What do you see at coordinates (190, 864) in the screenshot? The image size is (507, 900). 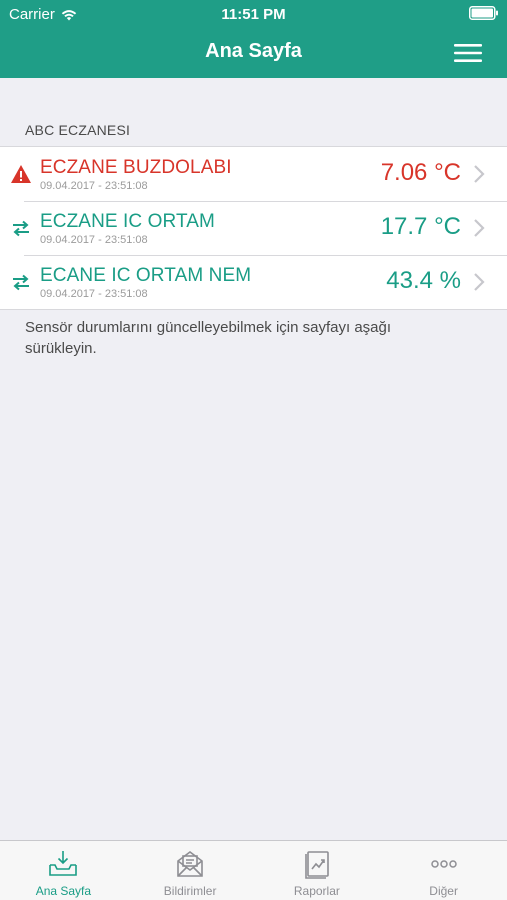 I see `envelope-icon` at bounding box center [190, 864].